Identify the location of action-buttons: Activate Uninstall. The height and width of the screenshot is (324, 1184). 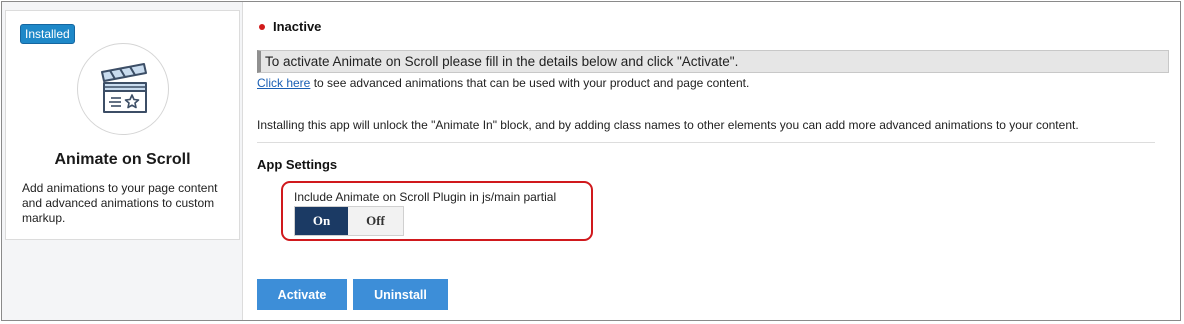
(352, 294).